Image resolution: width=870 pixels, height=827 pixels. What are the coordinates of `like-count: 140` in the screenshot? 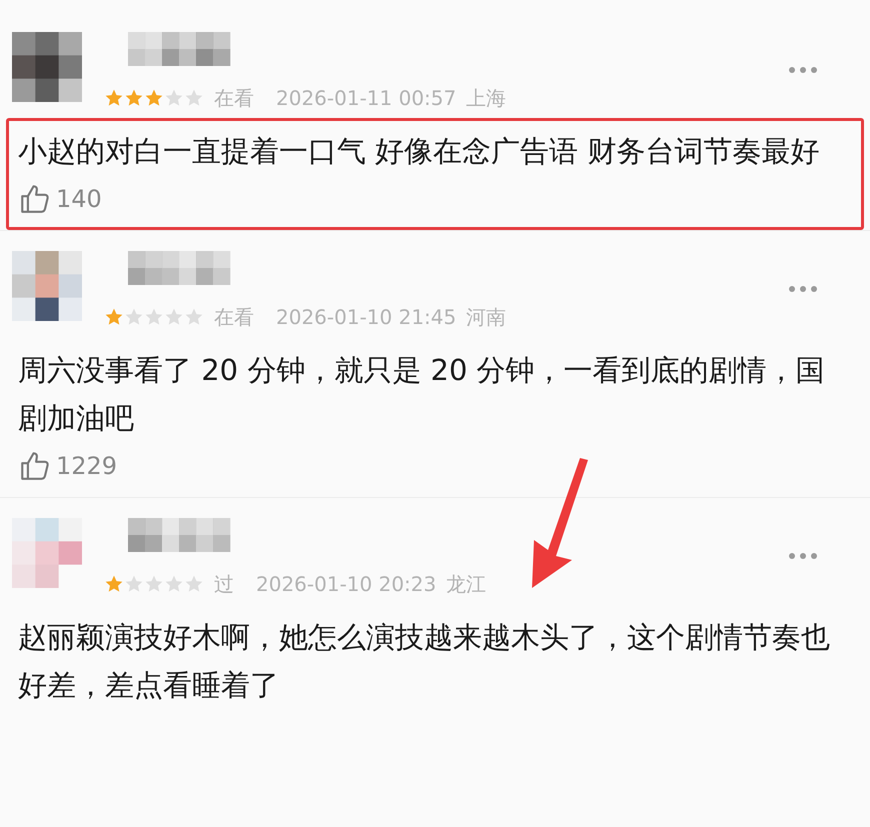 It's located at (79, 199).